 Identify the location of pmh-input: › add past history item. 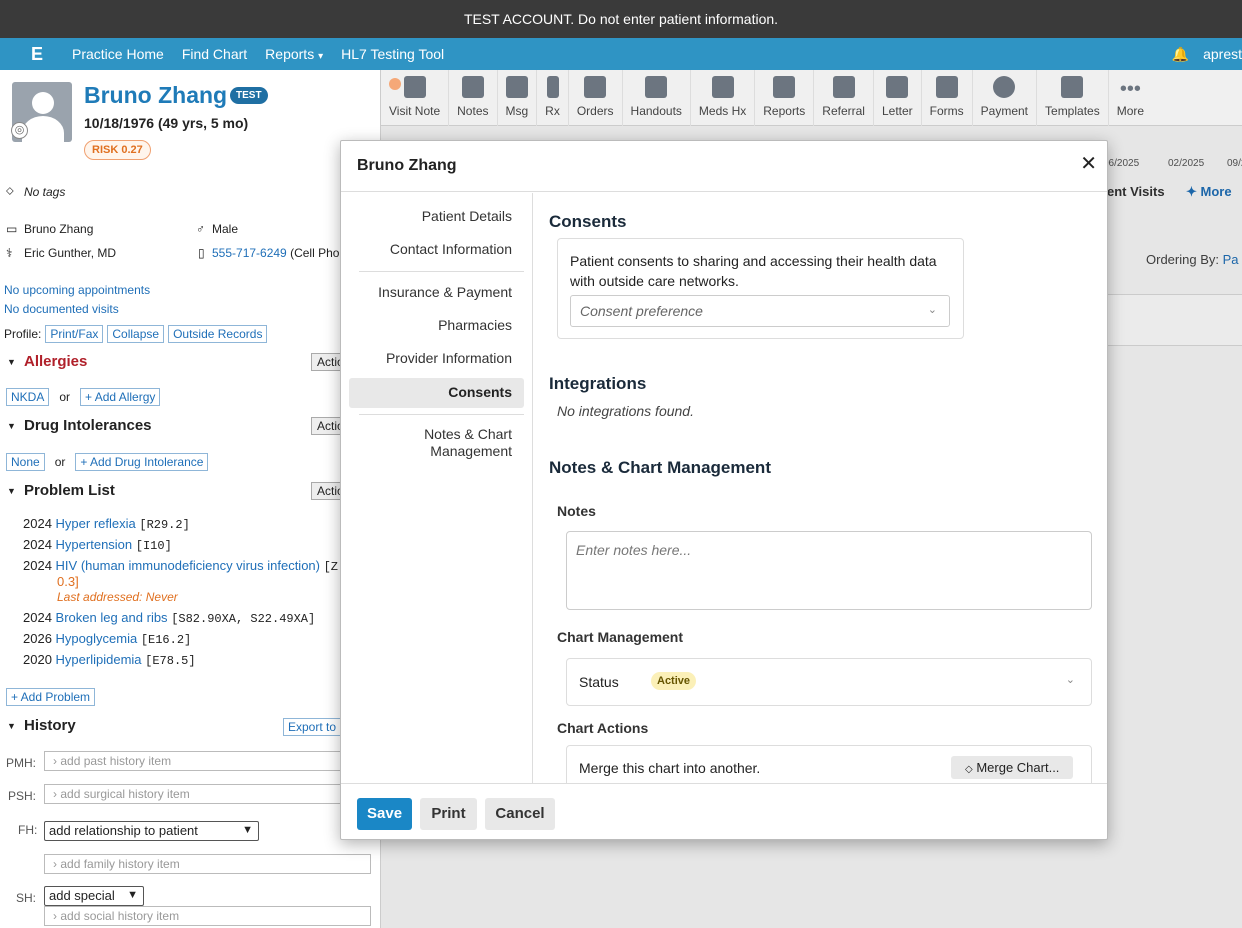
(209, 761).